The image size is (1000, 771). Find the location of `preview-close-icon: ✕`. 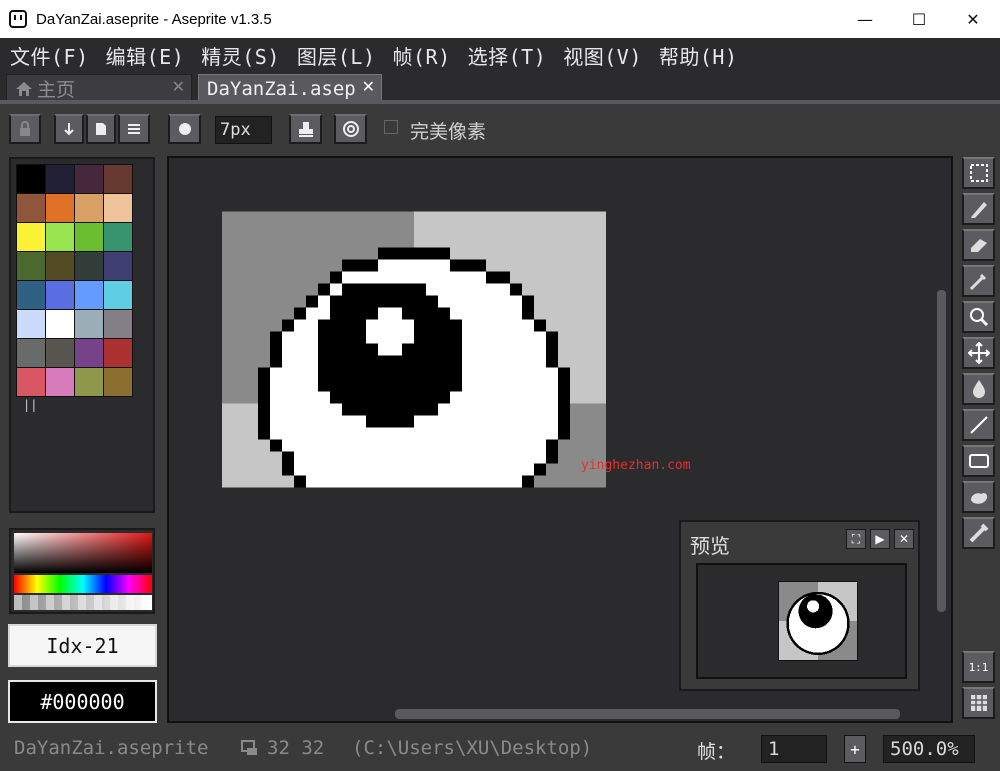

preview-close-icon: ✕ is located at coordinates (904, 539).